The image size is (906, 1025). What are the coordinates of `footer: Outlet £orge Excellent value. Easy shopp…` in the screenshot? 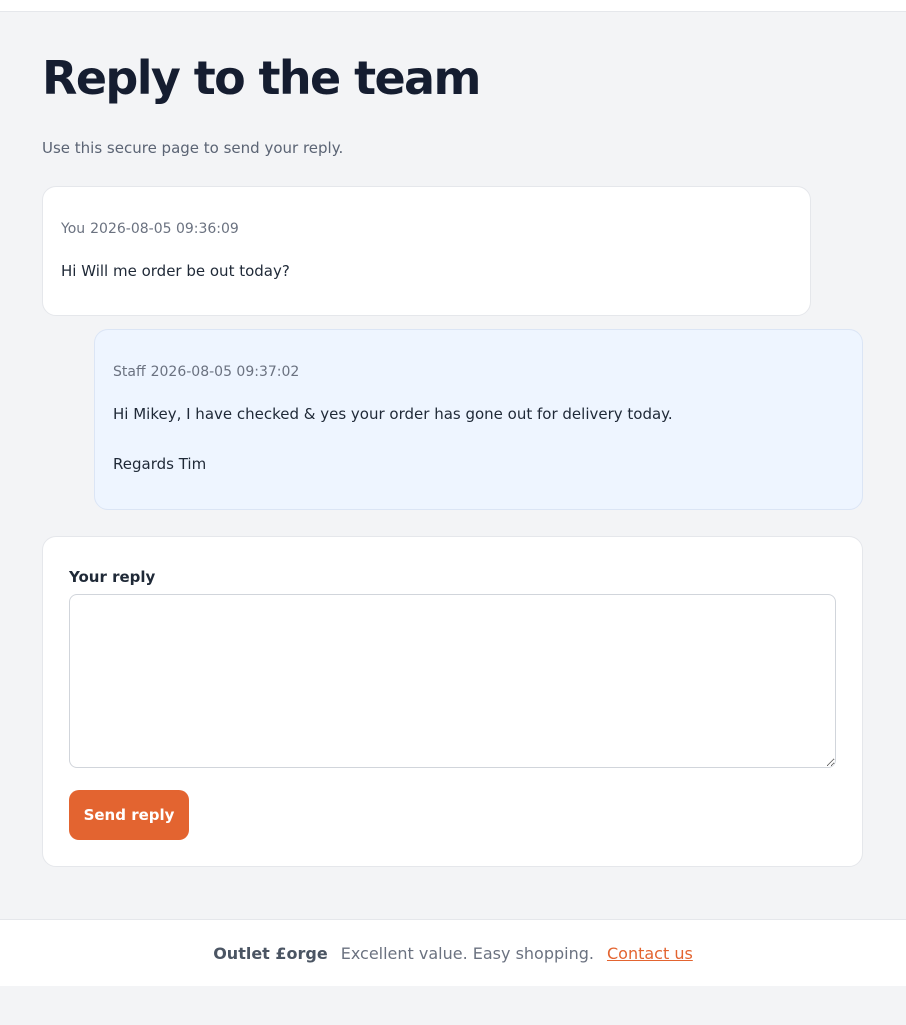 It's located at (453, 952).